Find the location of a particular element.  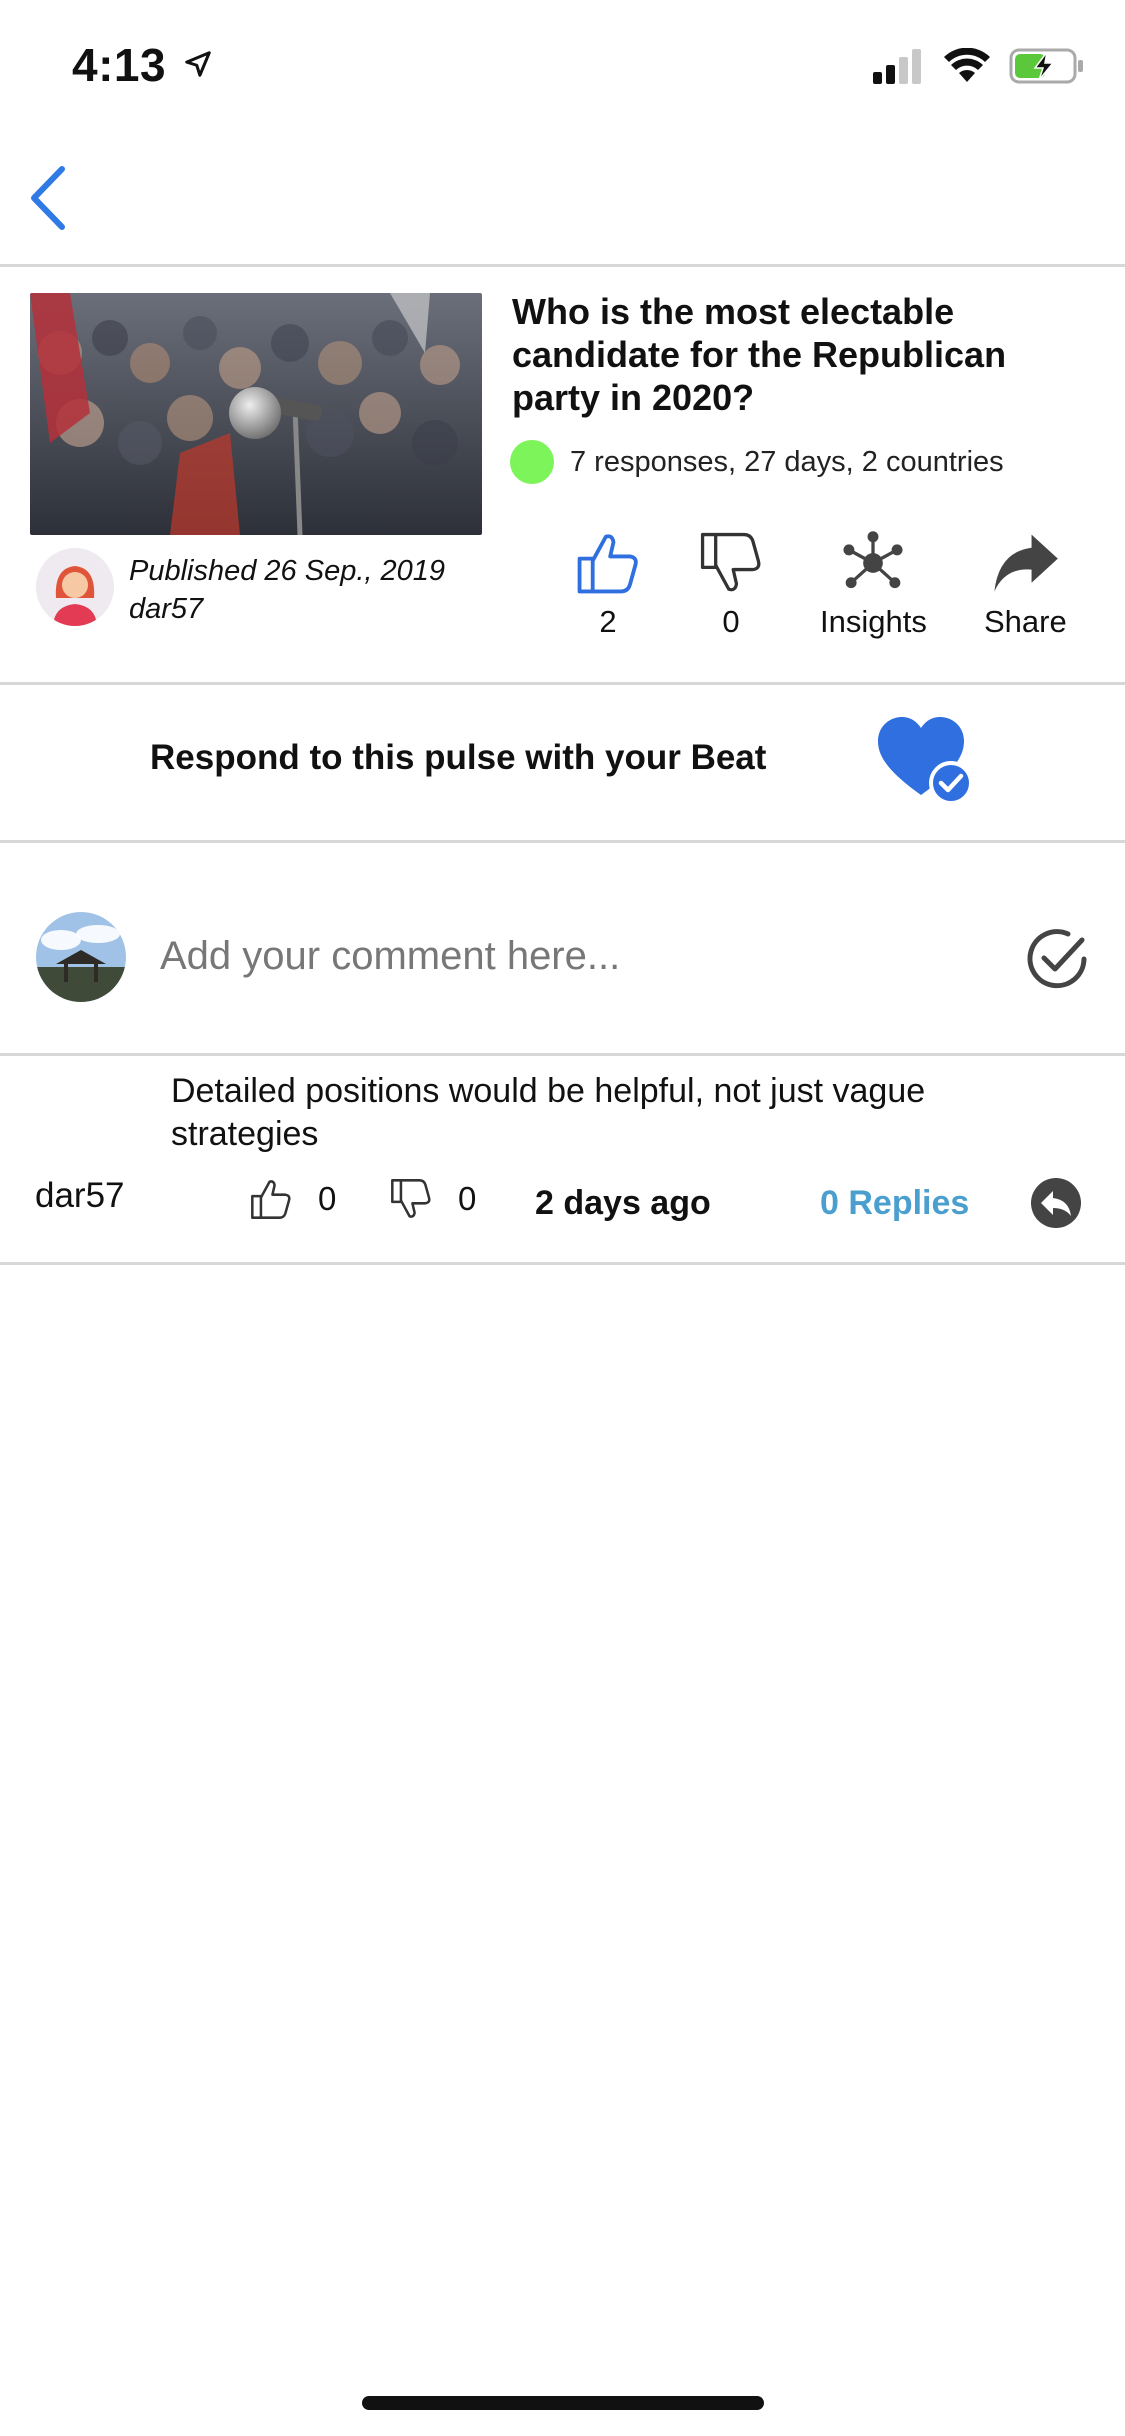

chevron-left-icon is located at coordinates (48, 198).